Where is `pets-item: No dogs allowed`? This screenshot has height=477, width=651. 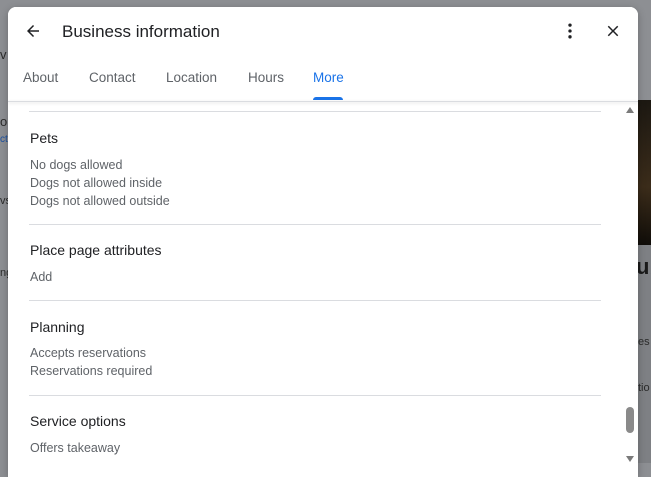 pets-item: No dogs allowed is located at coordinates (76, 165).